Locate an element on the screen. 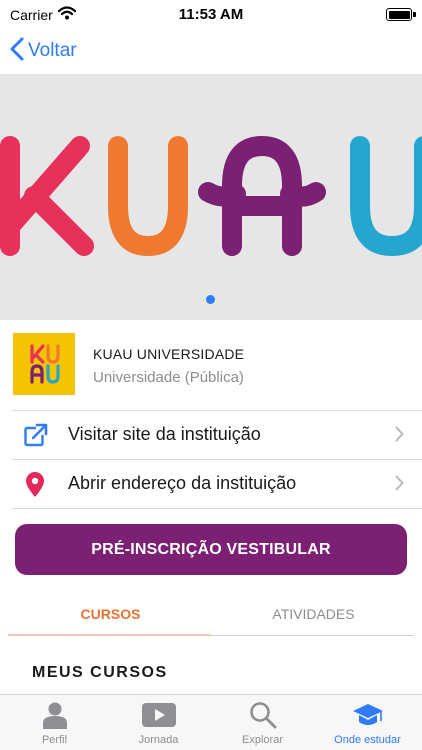  clock: 11:53 AM is located at coordinates (211, 14).